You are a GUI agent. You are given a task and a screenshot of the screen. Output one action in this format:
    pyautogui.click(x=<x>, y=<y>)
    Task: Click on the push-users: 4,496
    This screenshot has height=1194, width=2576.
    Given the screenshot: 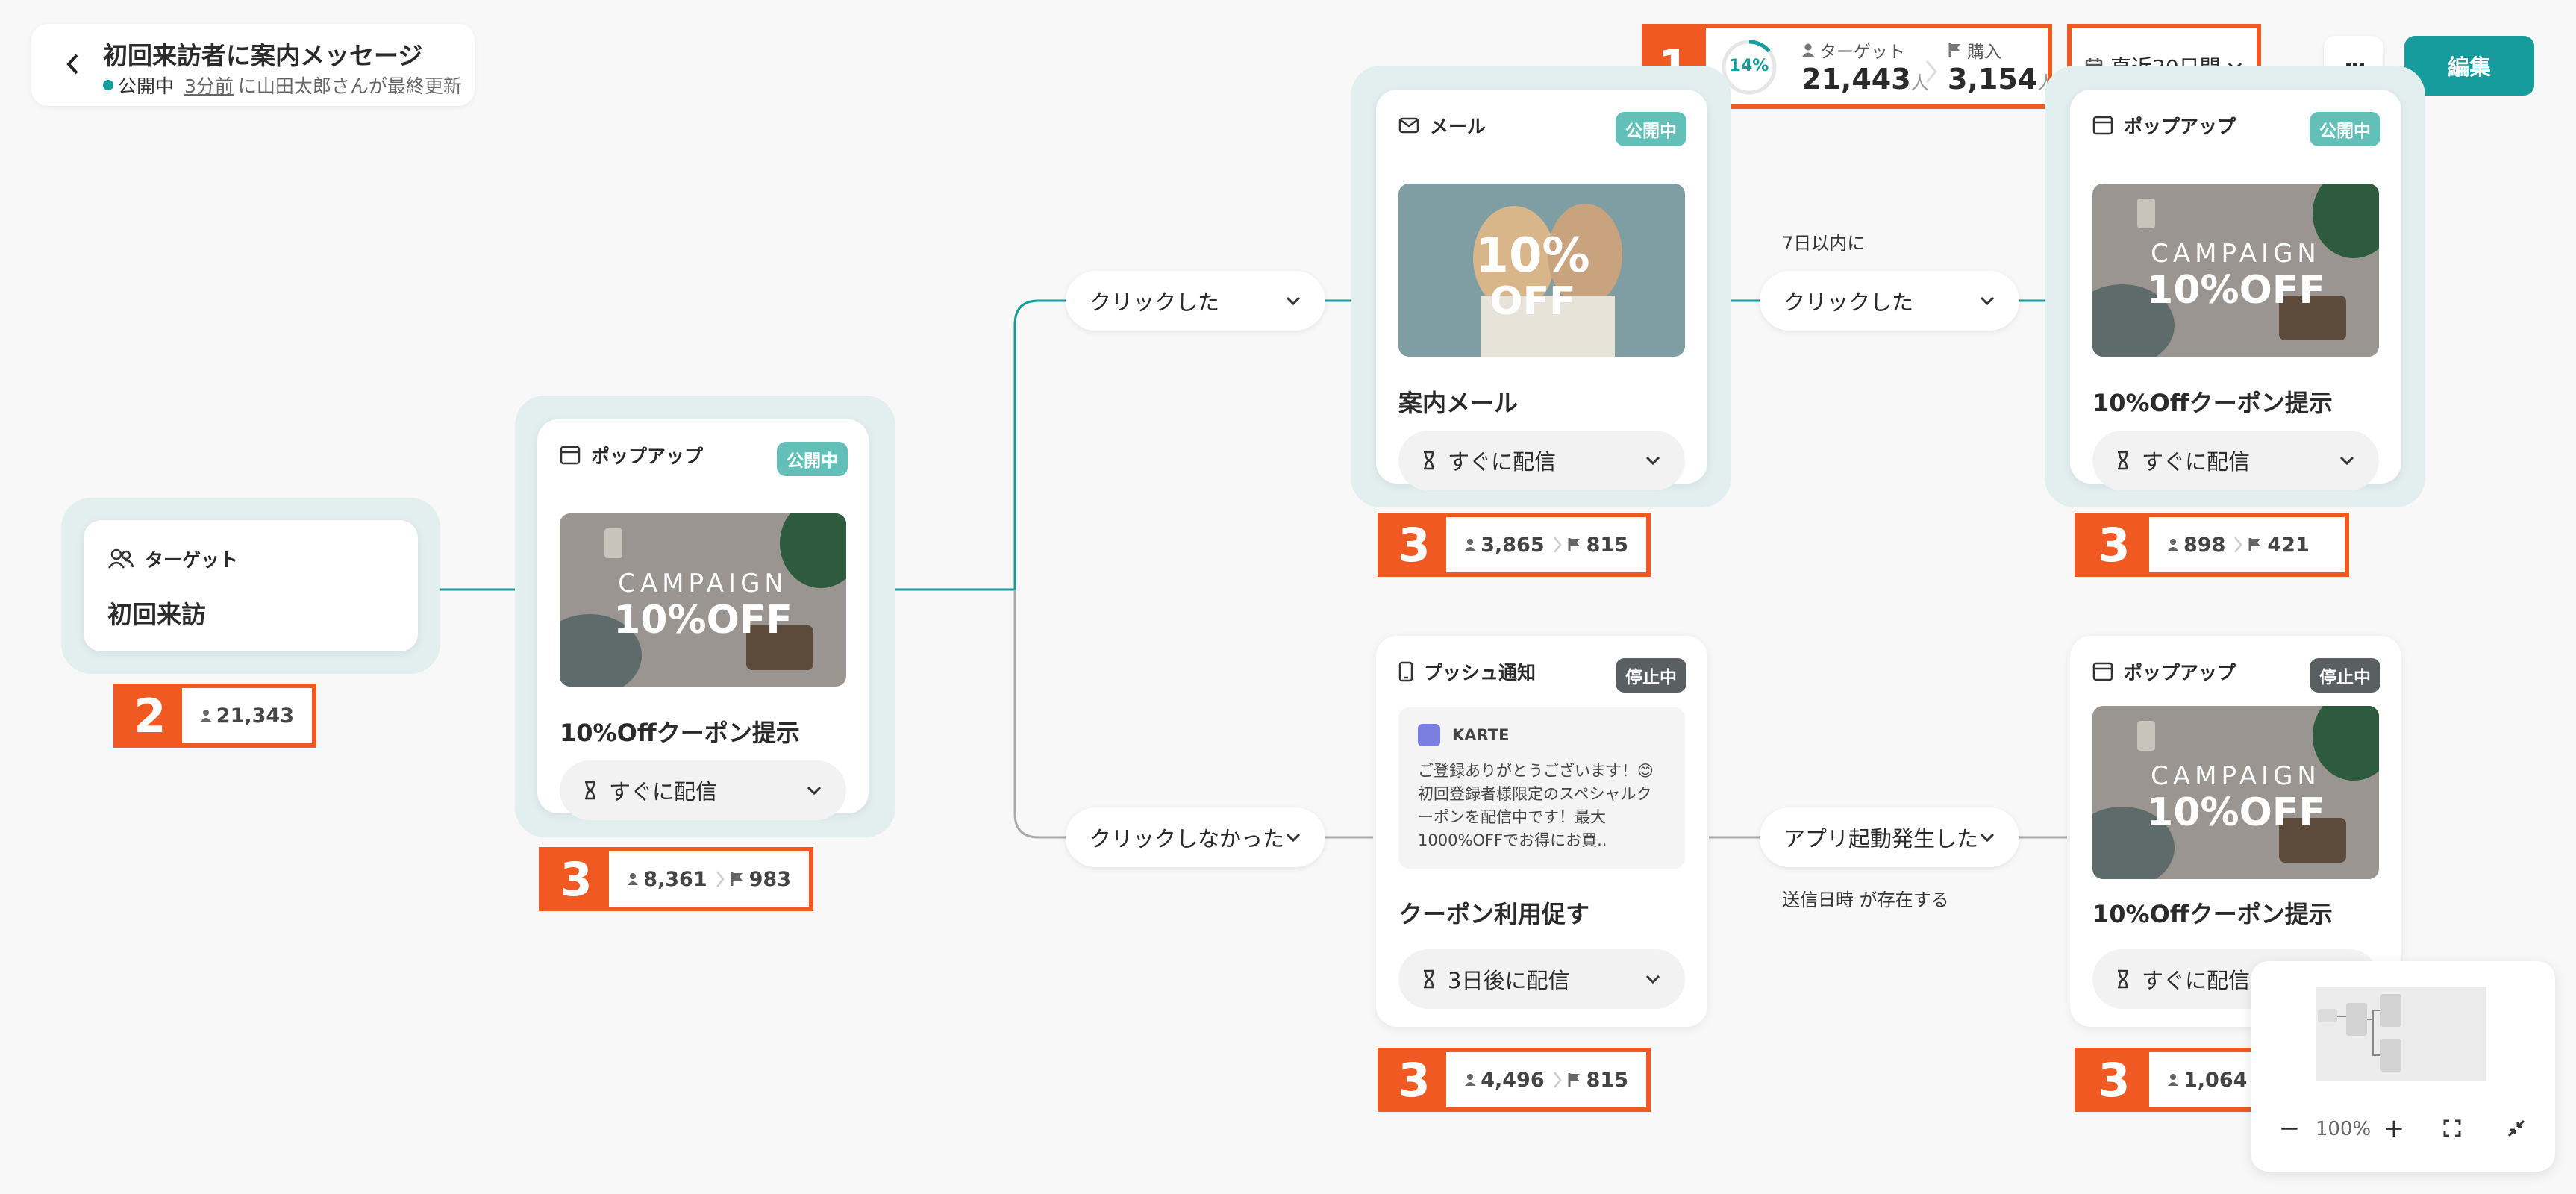 What is the action you would take?
    pyautogui.click(x=1513, y=1080)
    